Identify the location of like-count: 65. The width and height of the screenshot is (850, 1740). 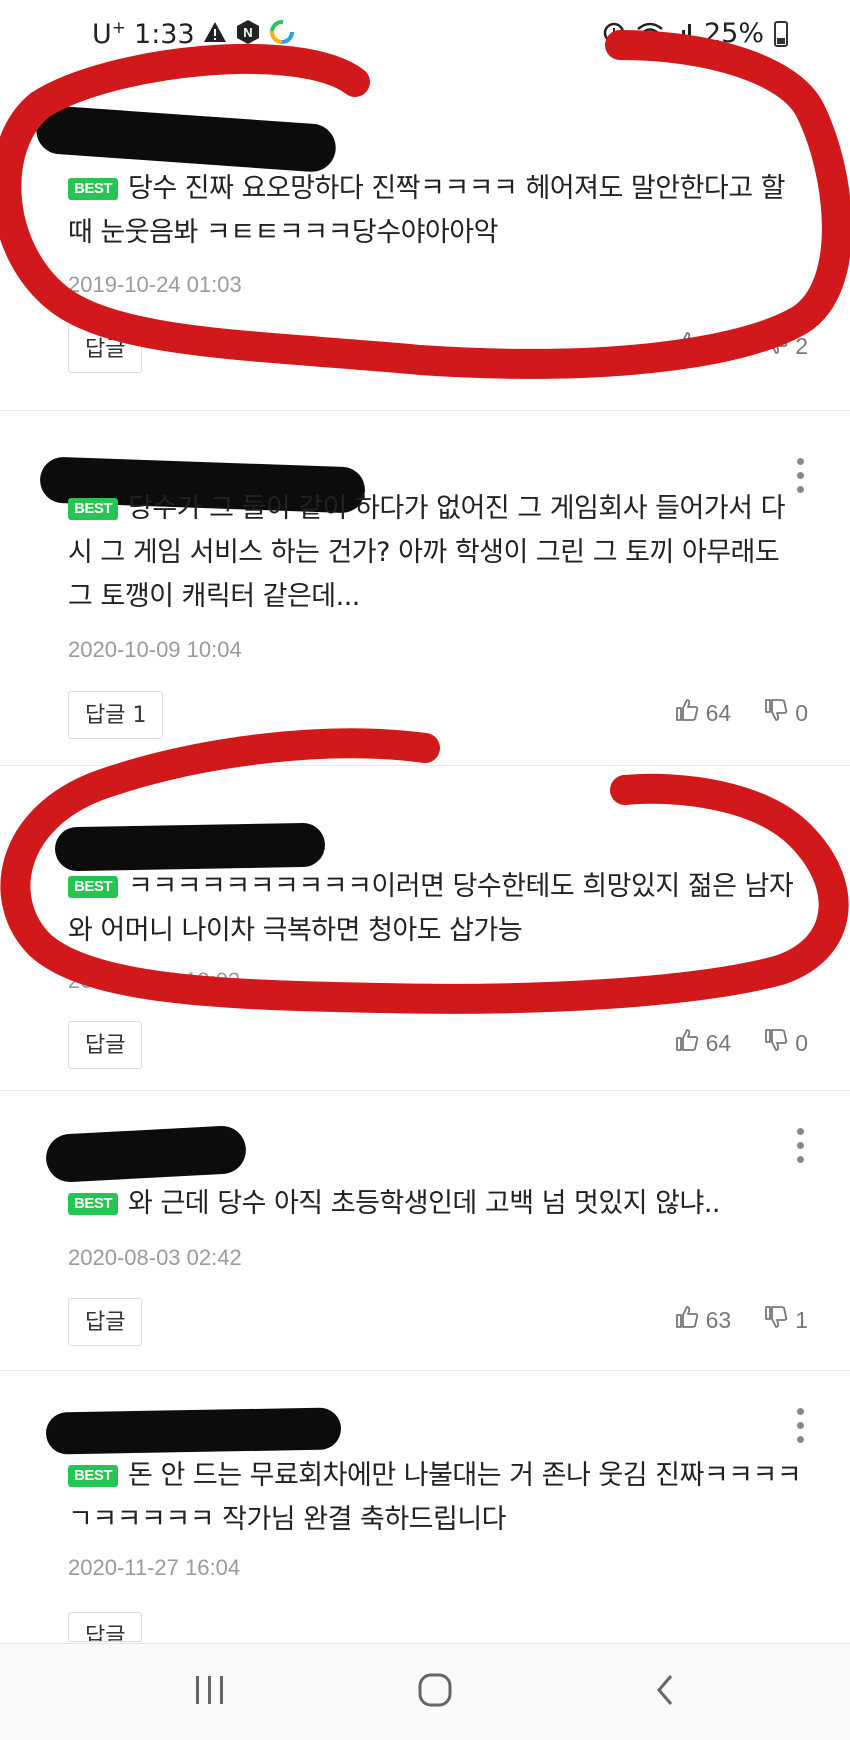
(718, 345).